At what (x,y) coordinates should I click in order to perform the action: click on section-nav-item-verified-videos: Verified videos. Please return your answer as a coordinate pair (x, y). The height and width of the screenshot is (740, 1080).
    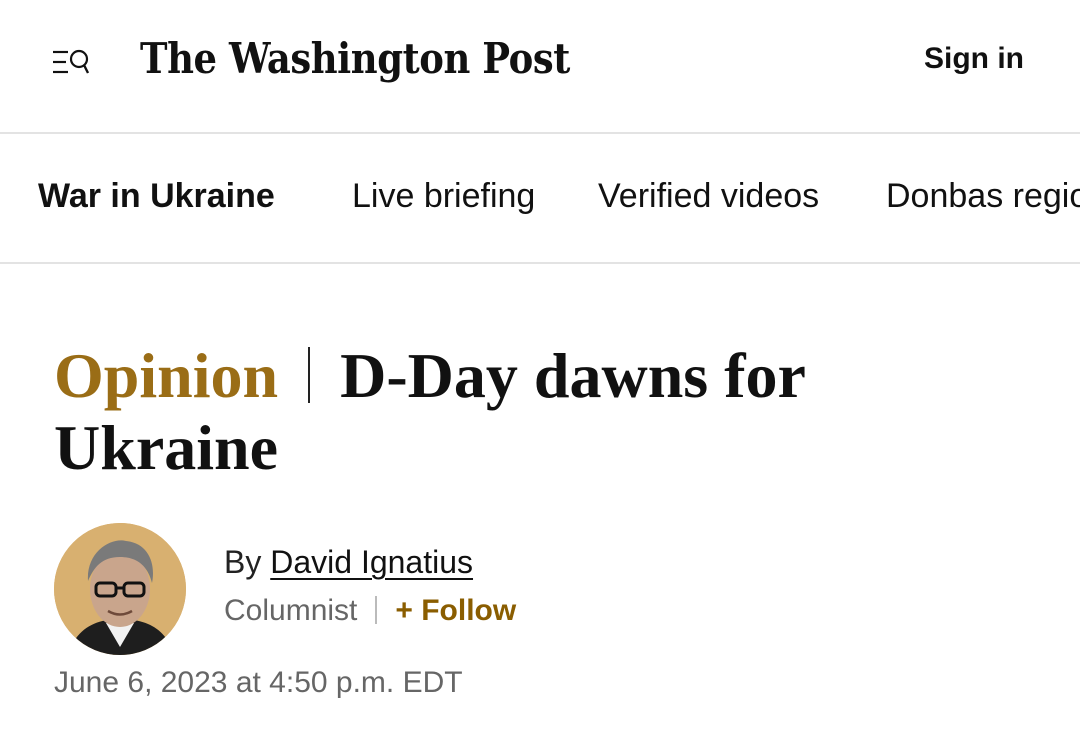
    Looking at the image, I should click on (708, 196).